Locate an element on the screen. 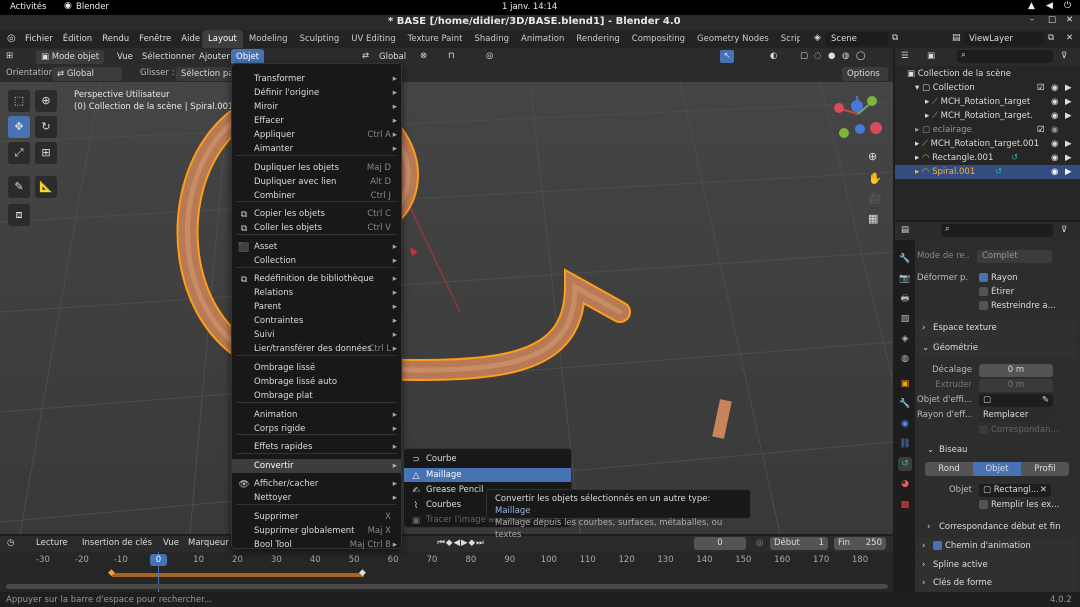 This screenshot has width=1080, height=607. menu-insertion-cles: Insertion de clés is located at coordinates (117, 543).